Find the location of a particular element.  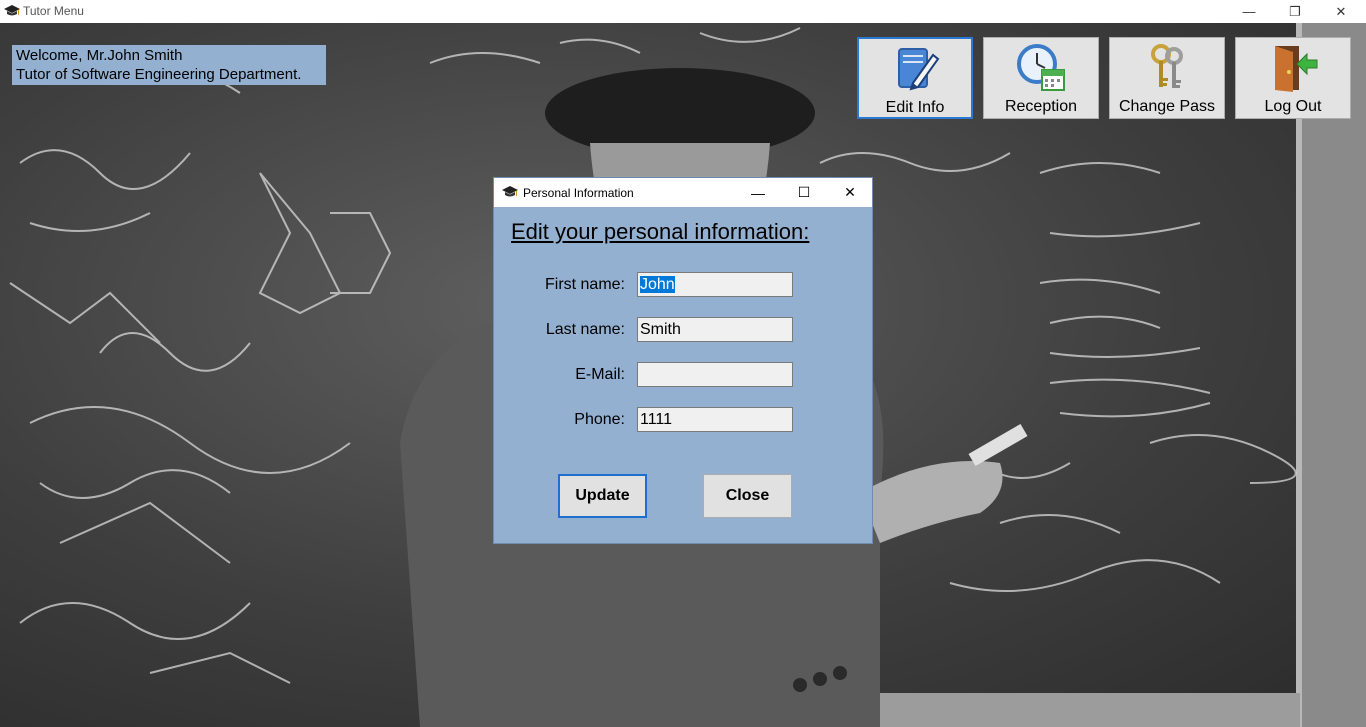

dialog-close-icon-button: ✕ is located at coordinates (850, 192).